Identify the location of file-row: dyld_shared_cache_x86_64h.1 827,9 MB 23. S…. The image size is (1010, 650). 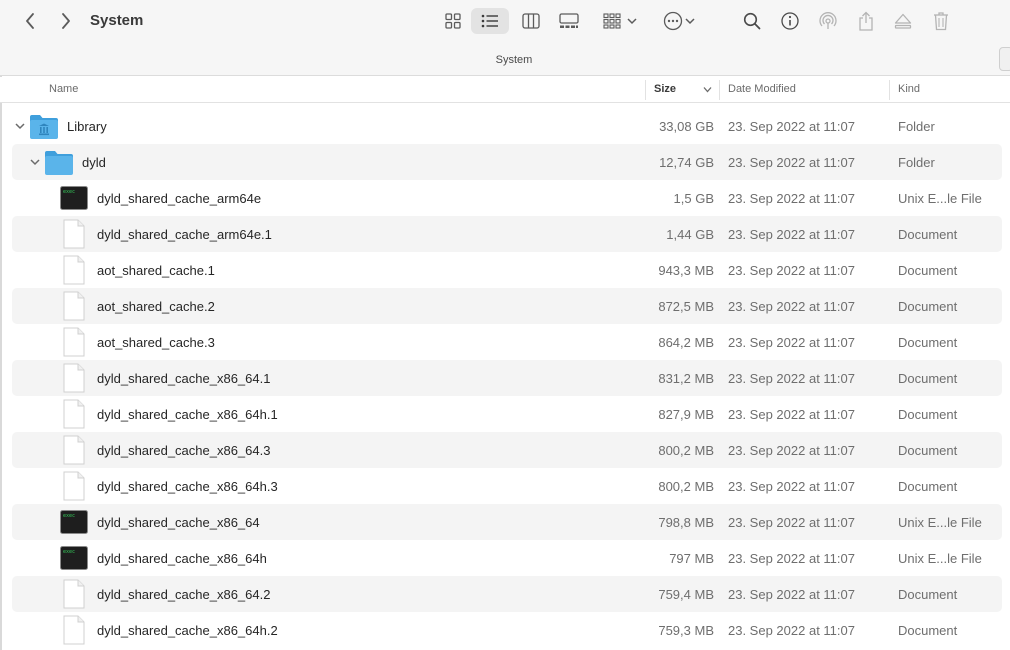
(507, 414).